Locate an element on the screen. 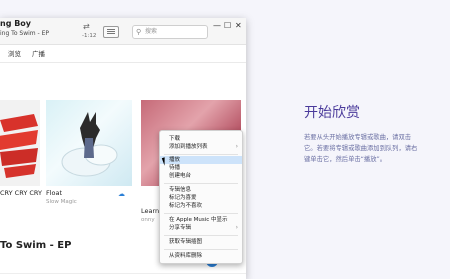 This screenshot has height=279, width=450. close-button: ✕ is located at coordinates (238, 26).